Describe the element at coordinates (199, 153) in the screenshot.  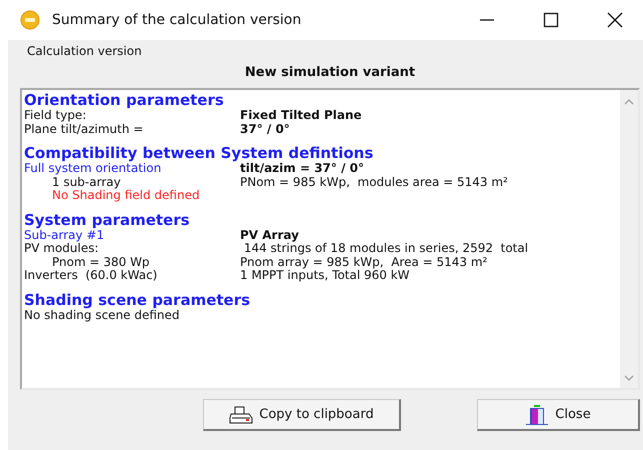
I see `section-heading: Compatibility between System defintions` at that location.